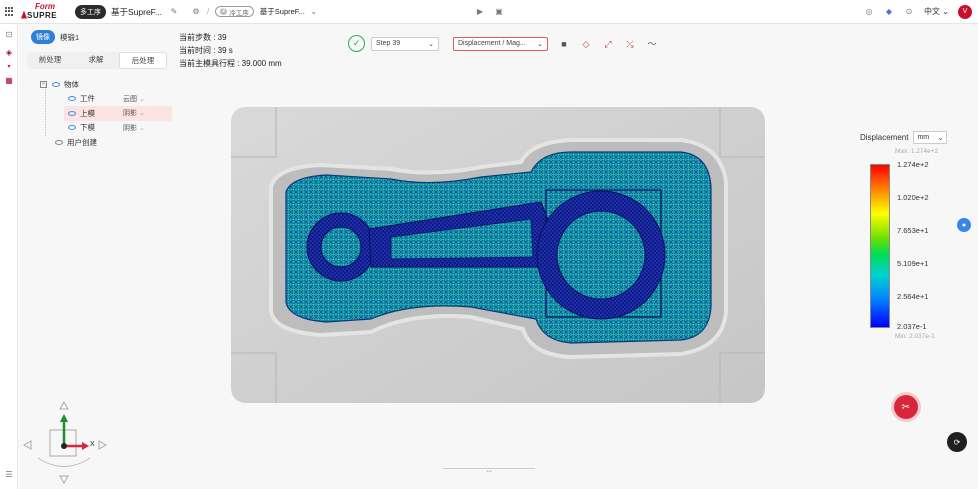 This screenshot has height=489, width=978. I want to click on step-number: 2, so click(224, 11).